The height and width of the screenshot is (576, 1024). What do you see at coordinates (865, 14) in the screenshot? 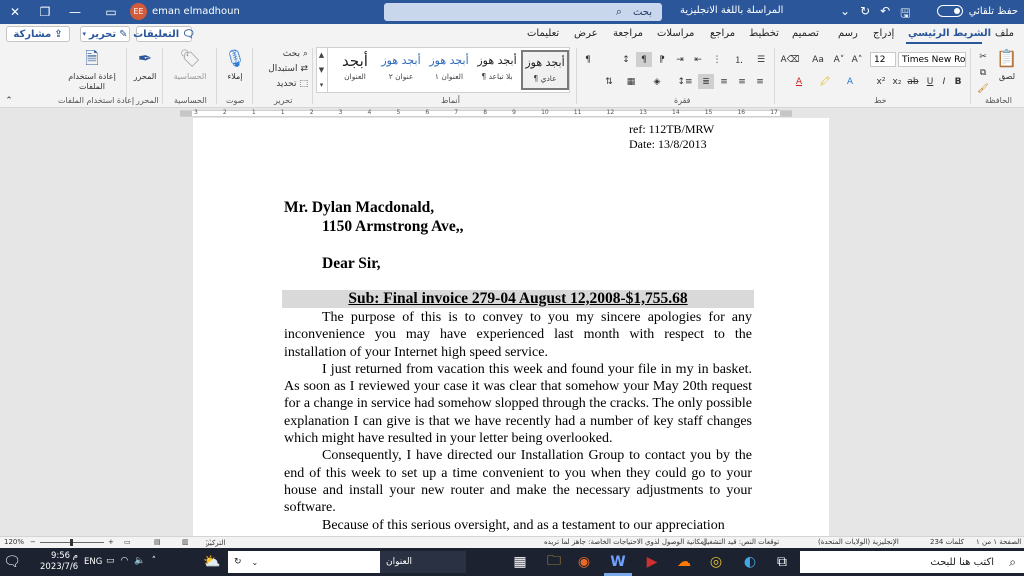
I see `redo-icon: ↻` at bounding box center [865, 14].